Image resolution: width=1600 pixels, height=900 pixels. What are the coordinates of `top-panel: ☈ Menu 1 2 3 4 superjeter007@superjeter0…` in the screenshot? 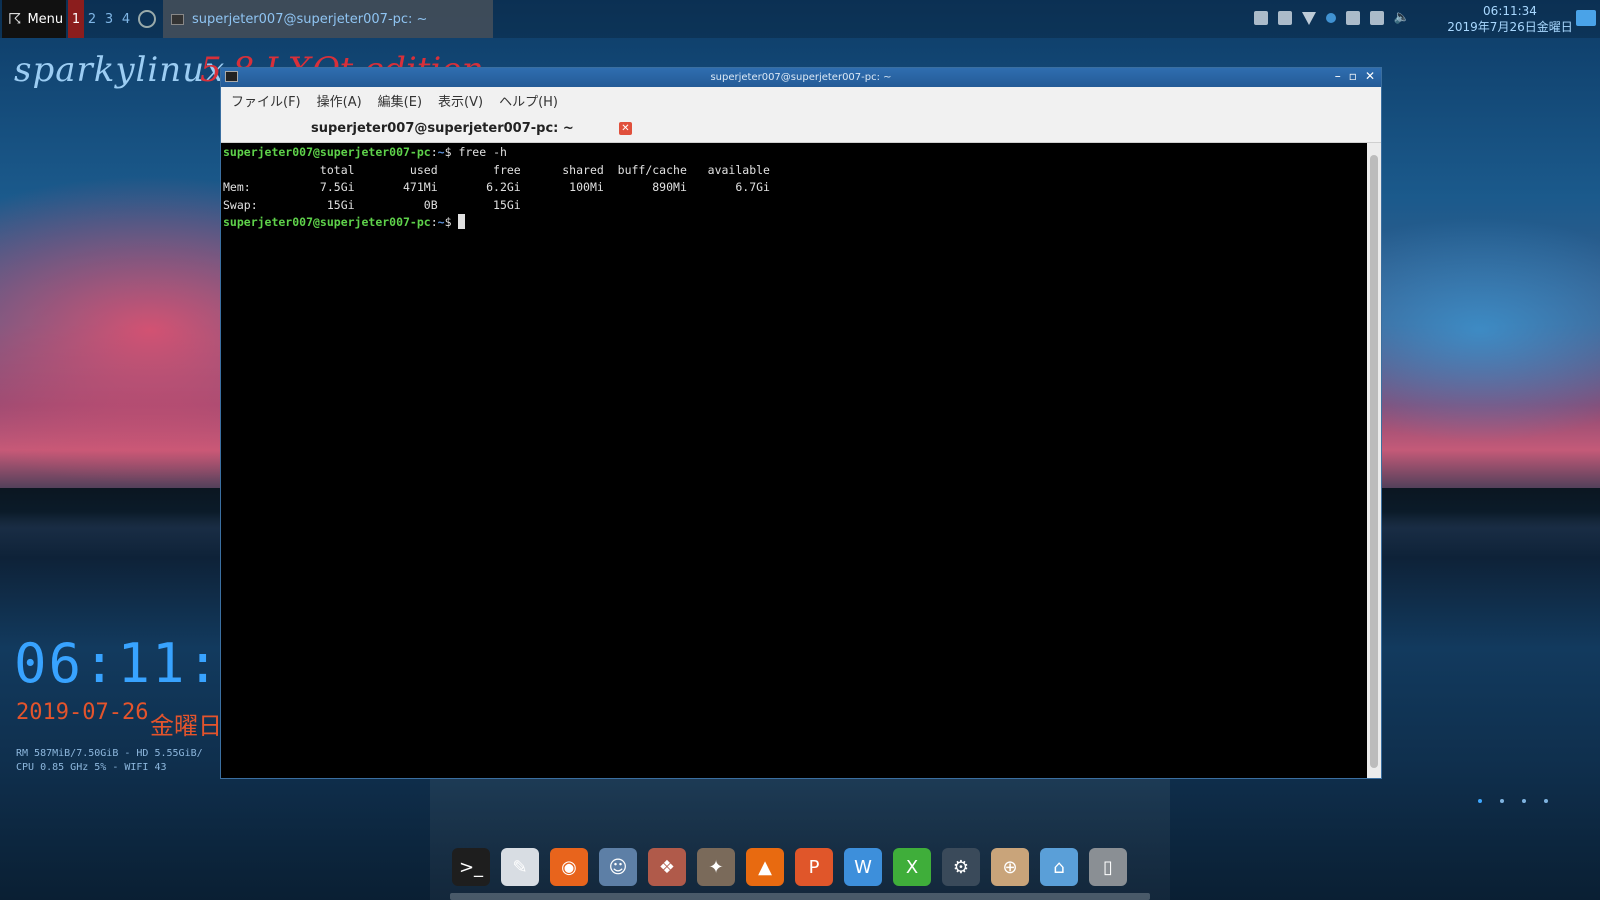 It's located at (800, 19).